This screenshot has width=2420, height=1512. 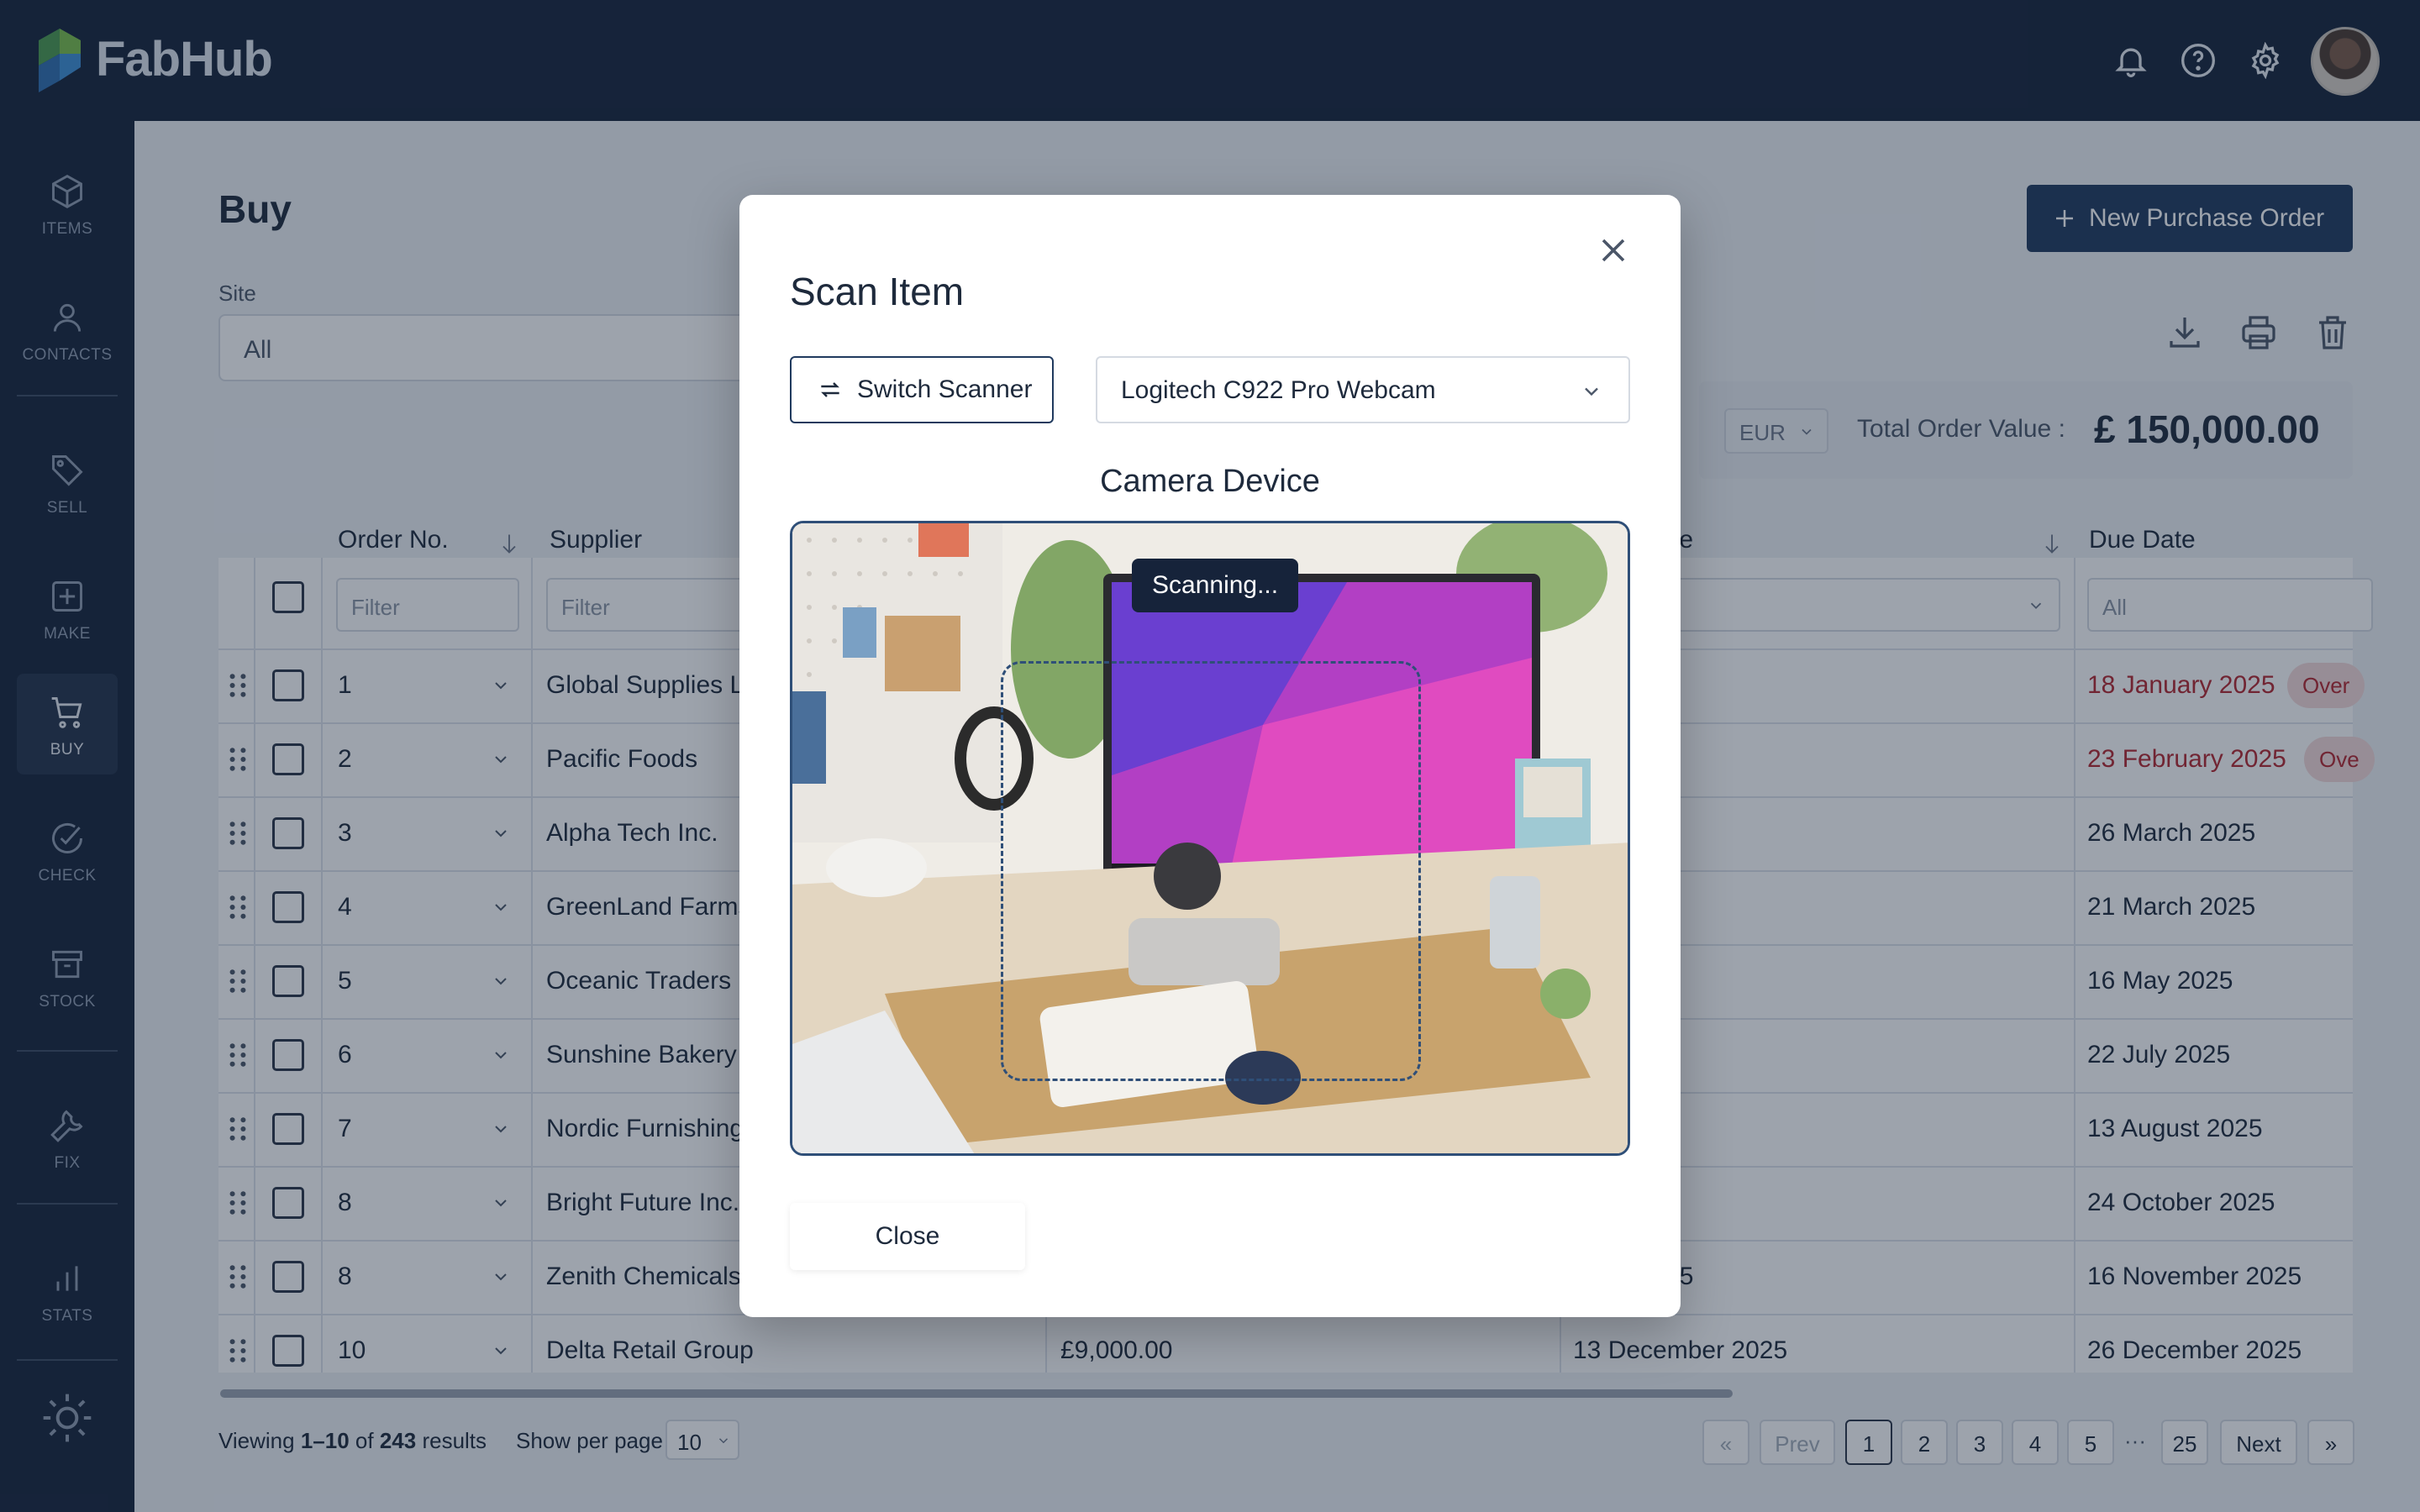 What do you see at coordinates (1591, 391) in the screenshot?
I see `chevron-down-icon` at bounding box center [1591, 391].